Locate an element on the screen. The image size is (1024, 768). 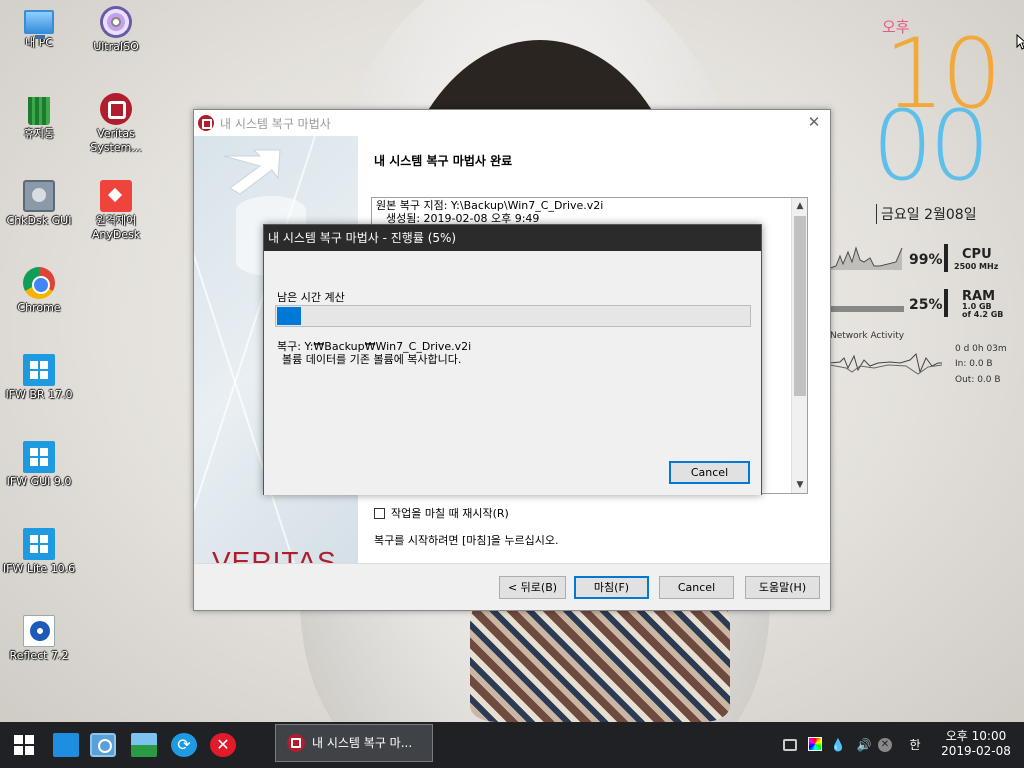
sync-icon: ⟳ is located at coordinates (184, 745).